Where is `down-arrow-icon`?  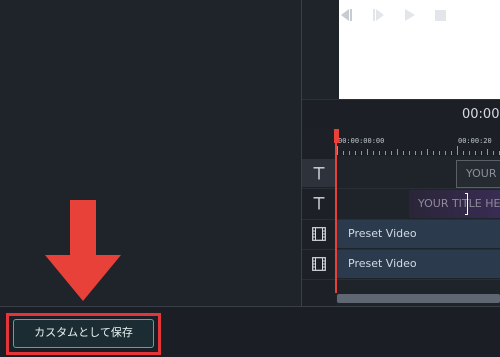 down-arrow-icon is located at coordinates (83, 250).